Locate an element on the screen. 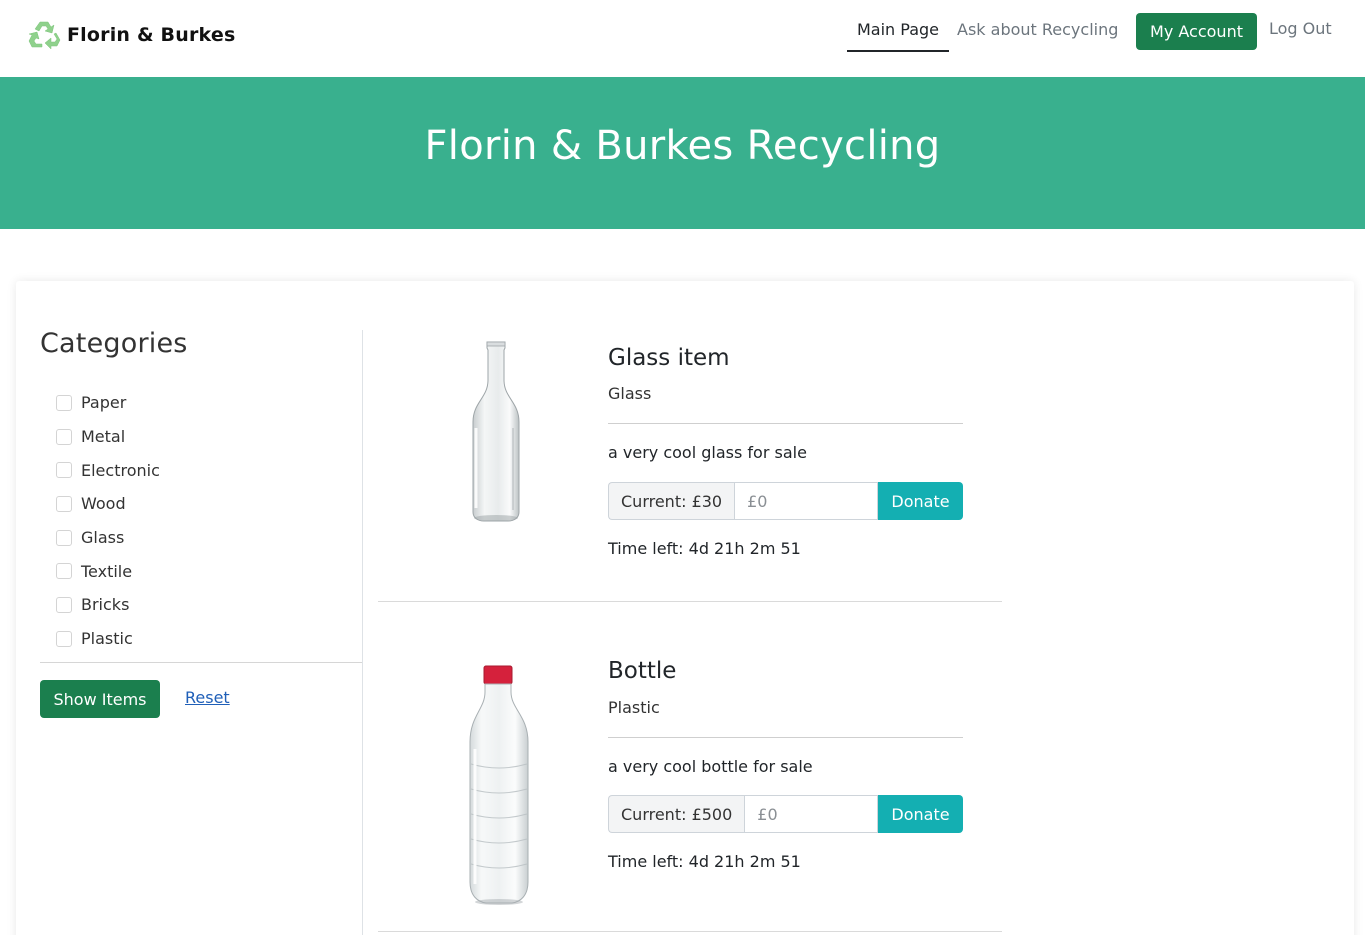 Image resolution: width=1365 pixels, height=935 pixels. category-item-textile: Textile is located at coordinates (108, 571).